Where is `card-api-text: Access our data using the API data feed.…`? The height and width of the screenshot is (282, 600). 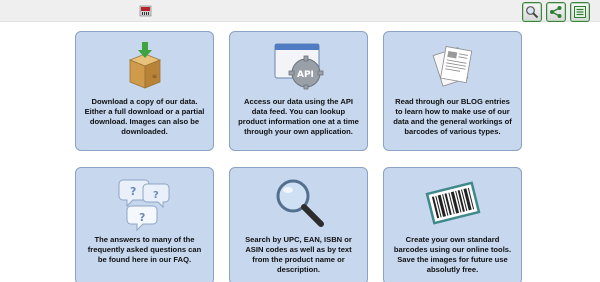
card-api-text: Access our data using the API data feed.… is located at coordinates (298, 116).